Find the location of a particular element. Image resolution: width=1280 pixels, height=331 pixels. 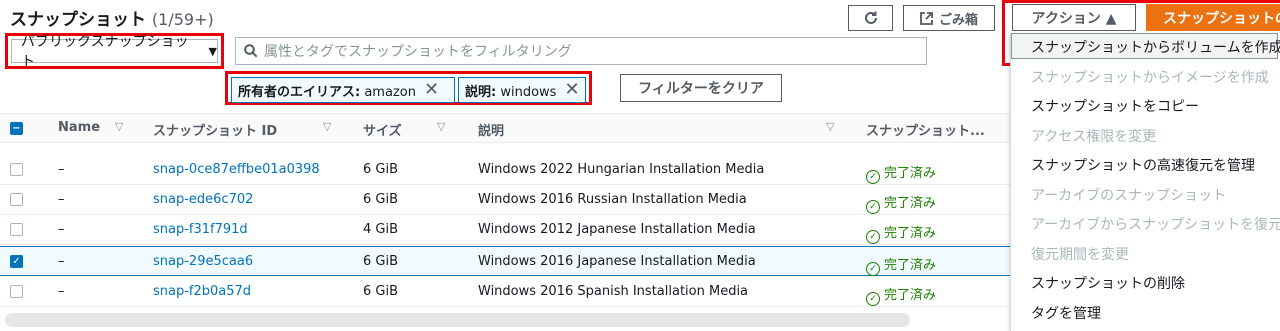

clear-filters-button: フィルターをクリア is located at coordinates (701, 88).